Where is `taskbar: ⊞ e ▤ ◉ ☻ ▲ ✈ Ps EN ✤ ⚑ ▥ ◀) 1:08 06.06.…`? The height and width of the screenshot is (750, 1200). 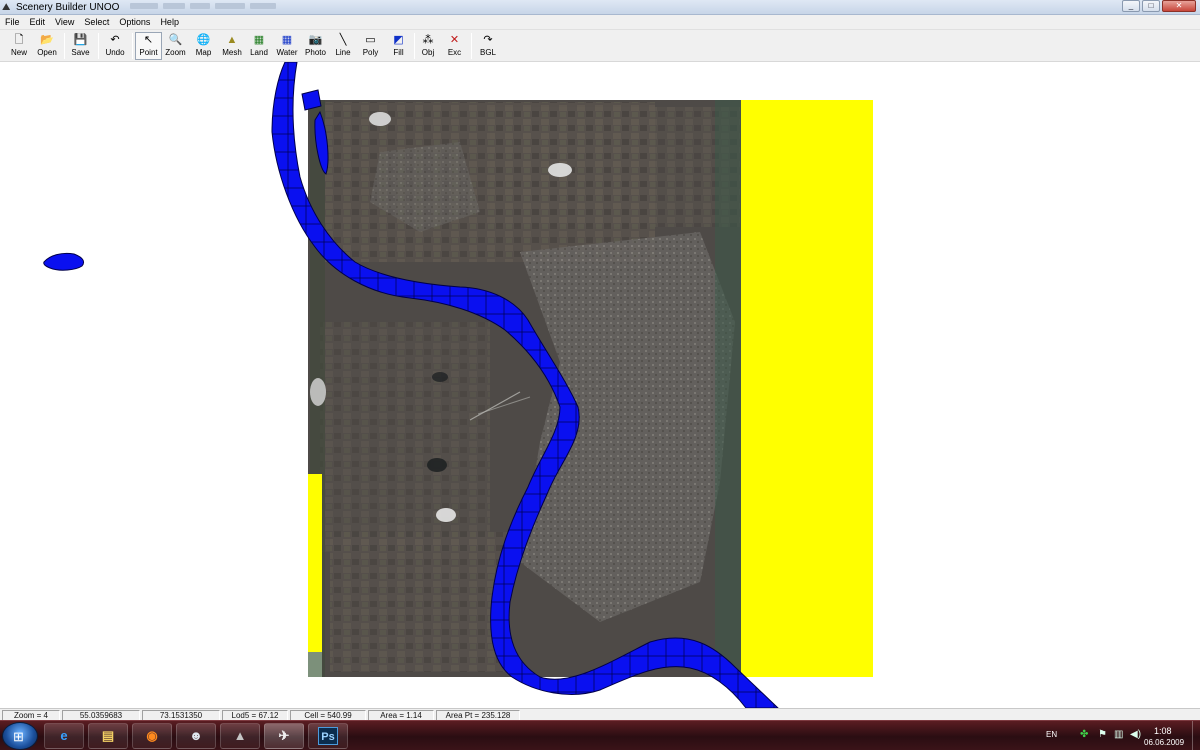 taskbar: ⊞ e ▤ ◉ ☻ ▲ ✈ Ps EN ✤ ⚑ ▥ ◀) 1:08 06.06.… is located at coordinates (600, 735).